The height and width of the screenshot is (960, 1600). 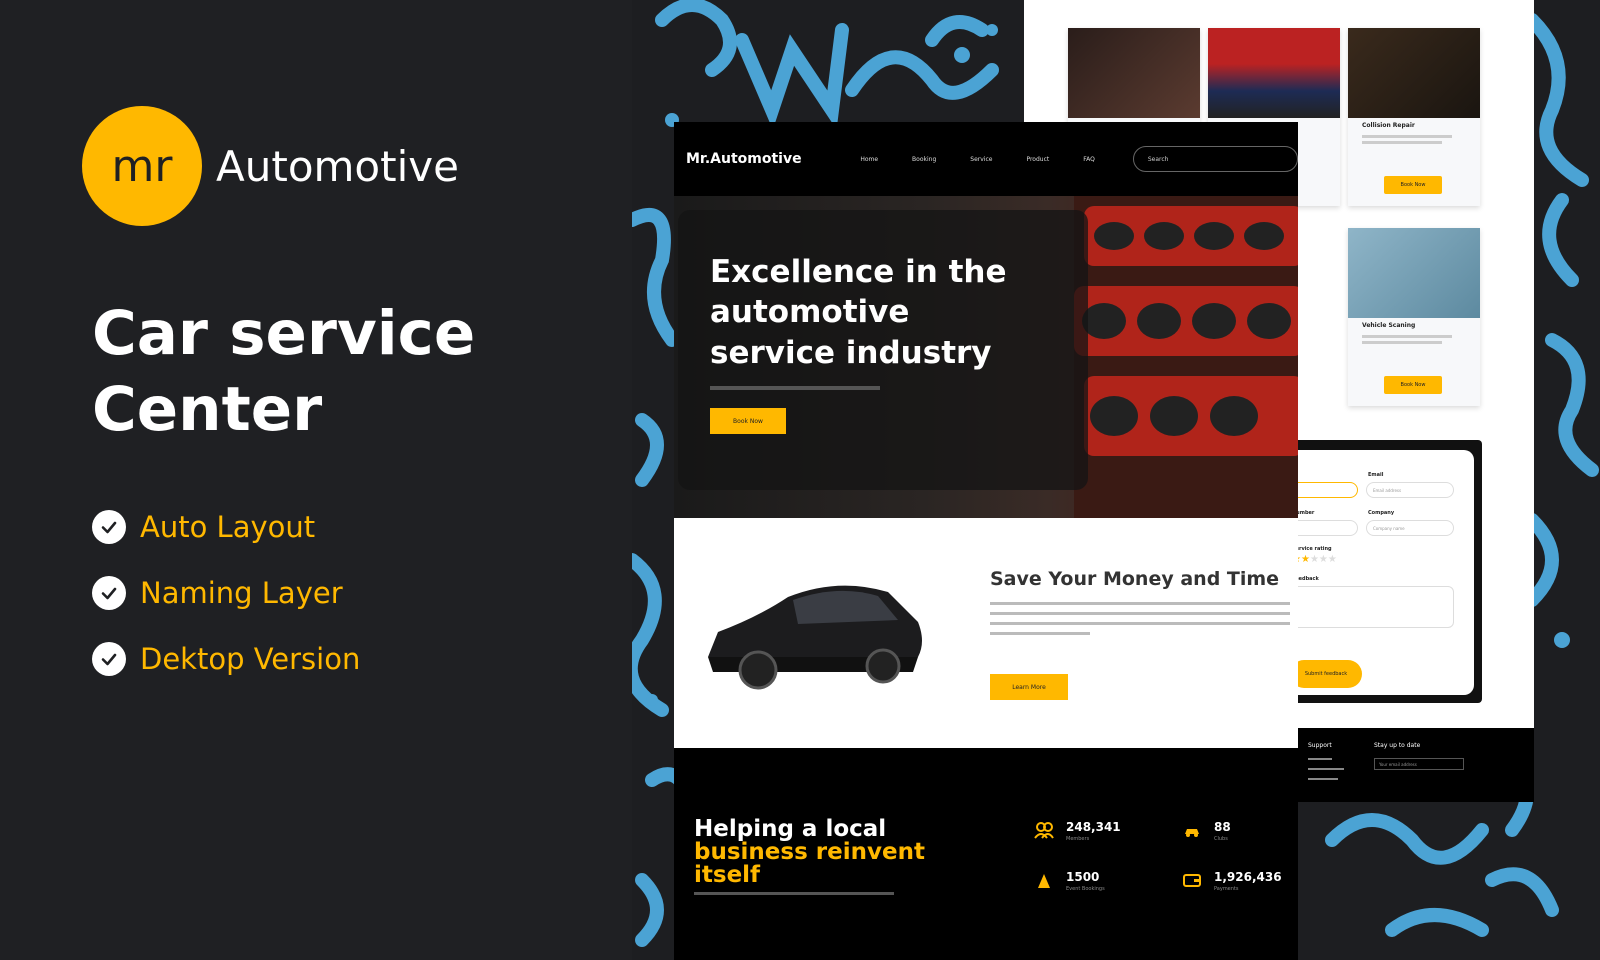 I want to click on stat-clubs: 88 Clubs, so click(x=1206, y=831).